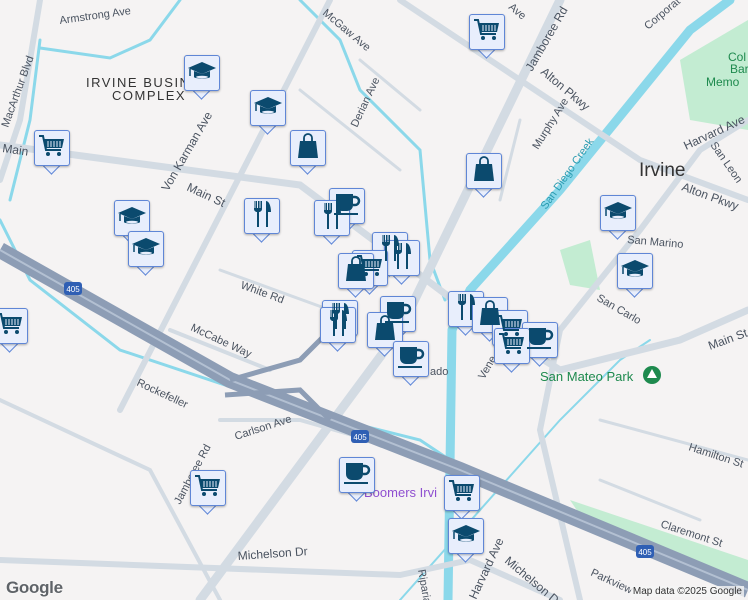  What do you see at coordinates (34, 588) in the screenshot?
I see `google-logo: Google` at bounding box center [34, 588].